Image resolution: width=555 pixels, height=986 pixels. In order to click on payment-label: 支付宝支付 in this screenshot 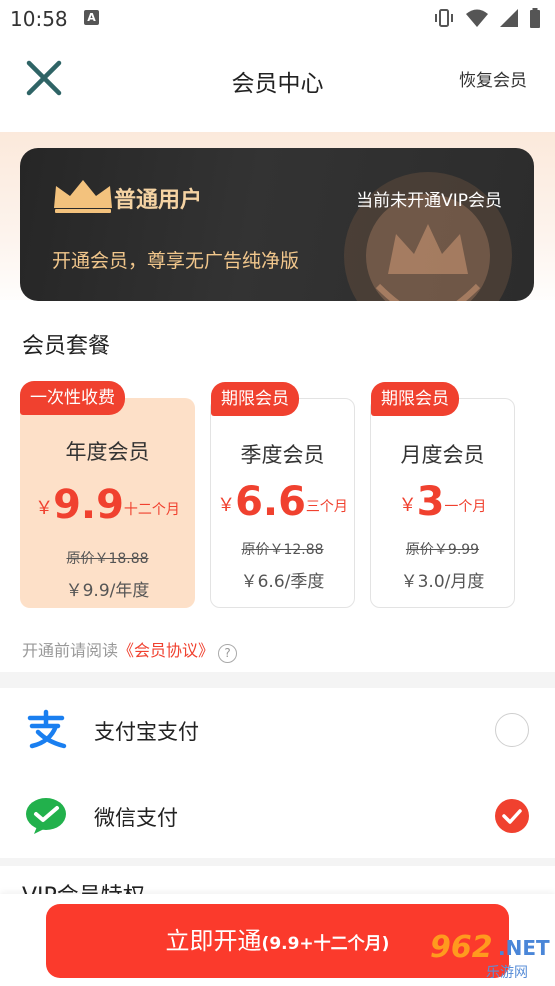, I will do `click(146, 732)`.